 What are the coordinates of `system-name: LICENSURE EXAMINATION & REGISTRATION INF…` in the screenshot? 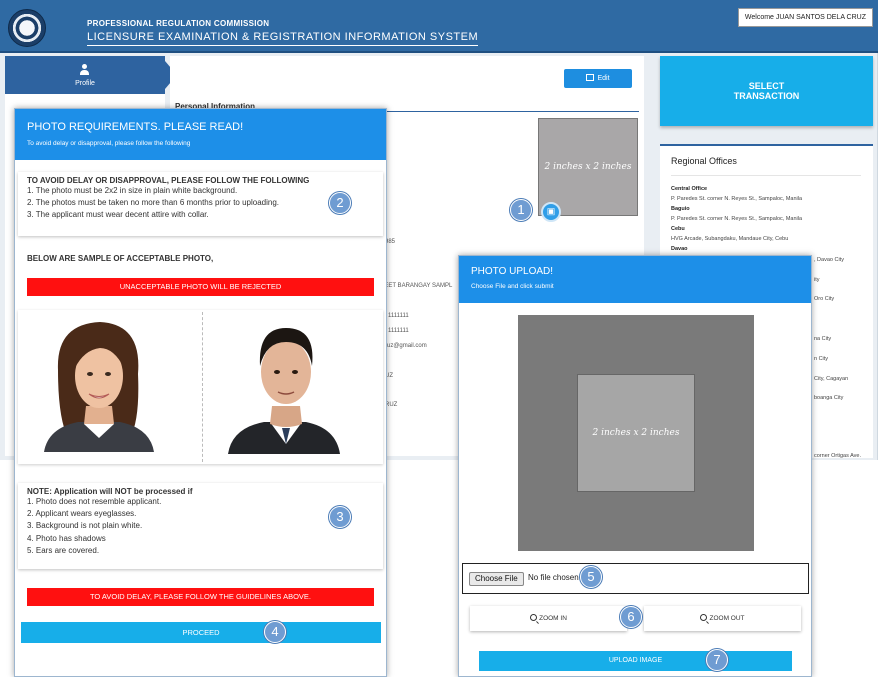 It's located at (283, 38).